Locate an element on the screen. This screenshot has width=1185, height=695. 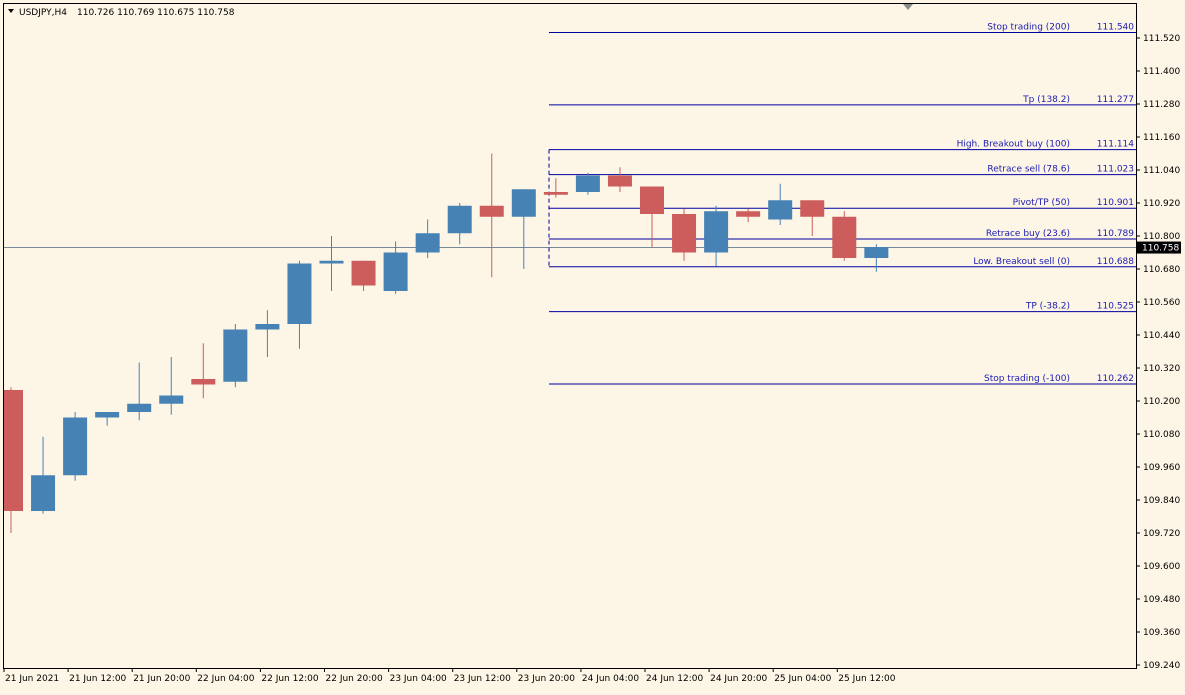
fib-level-price: 110.262 is located at coordinates (1115, 379).